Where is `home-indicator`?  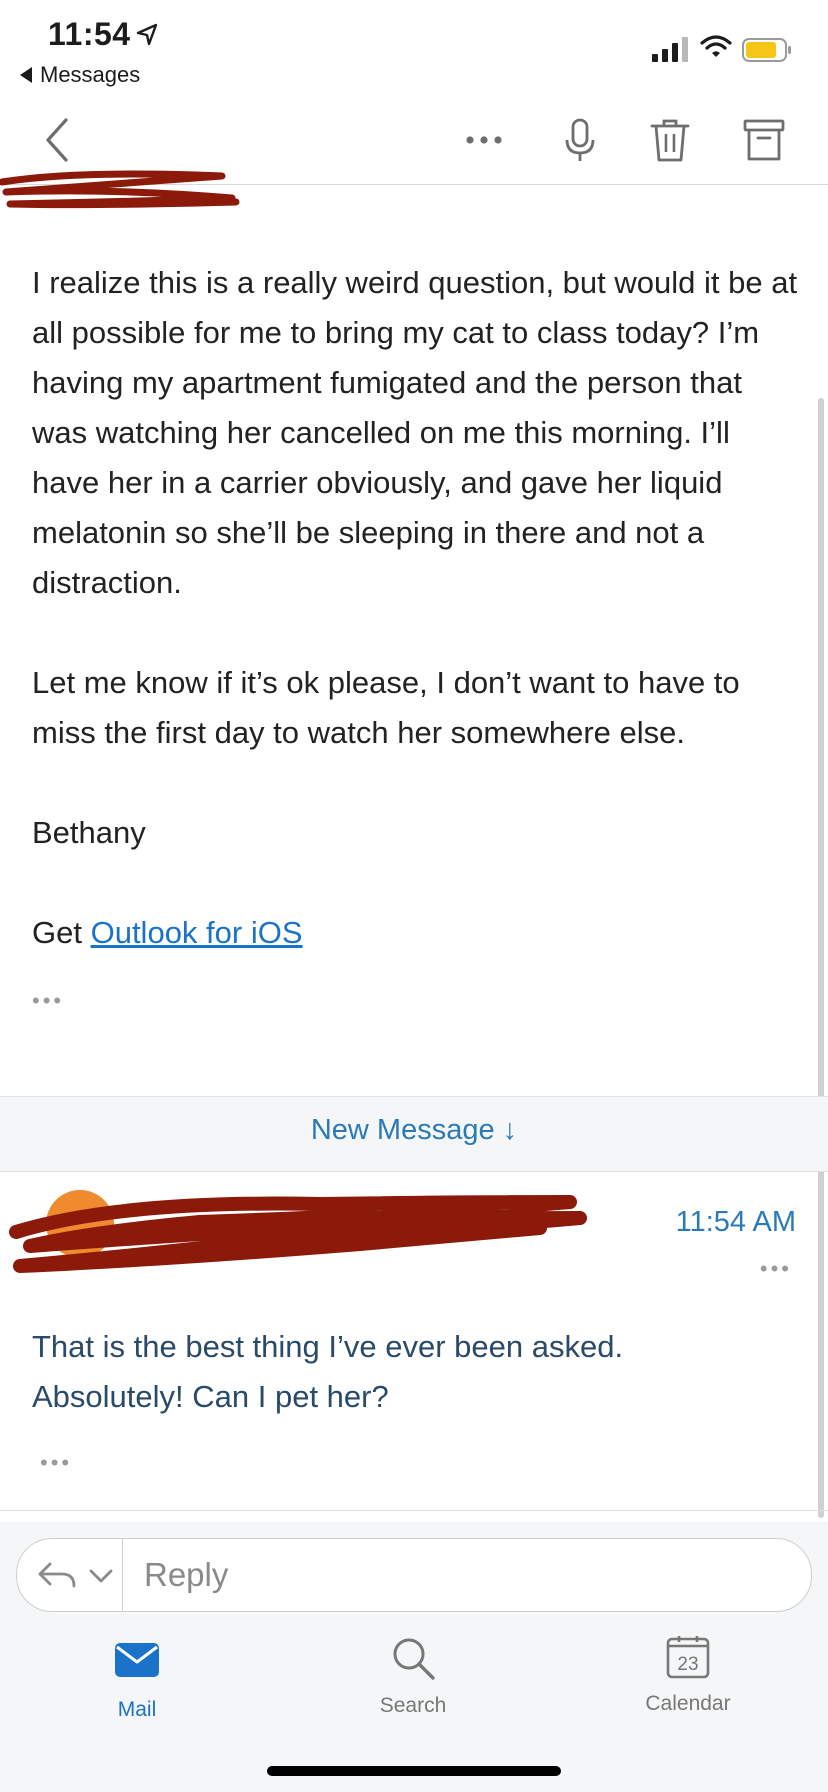 home-indicator is located at coordinates (414, 1771).